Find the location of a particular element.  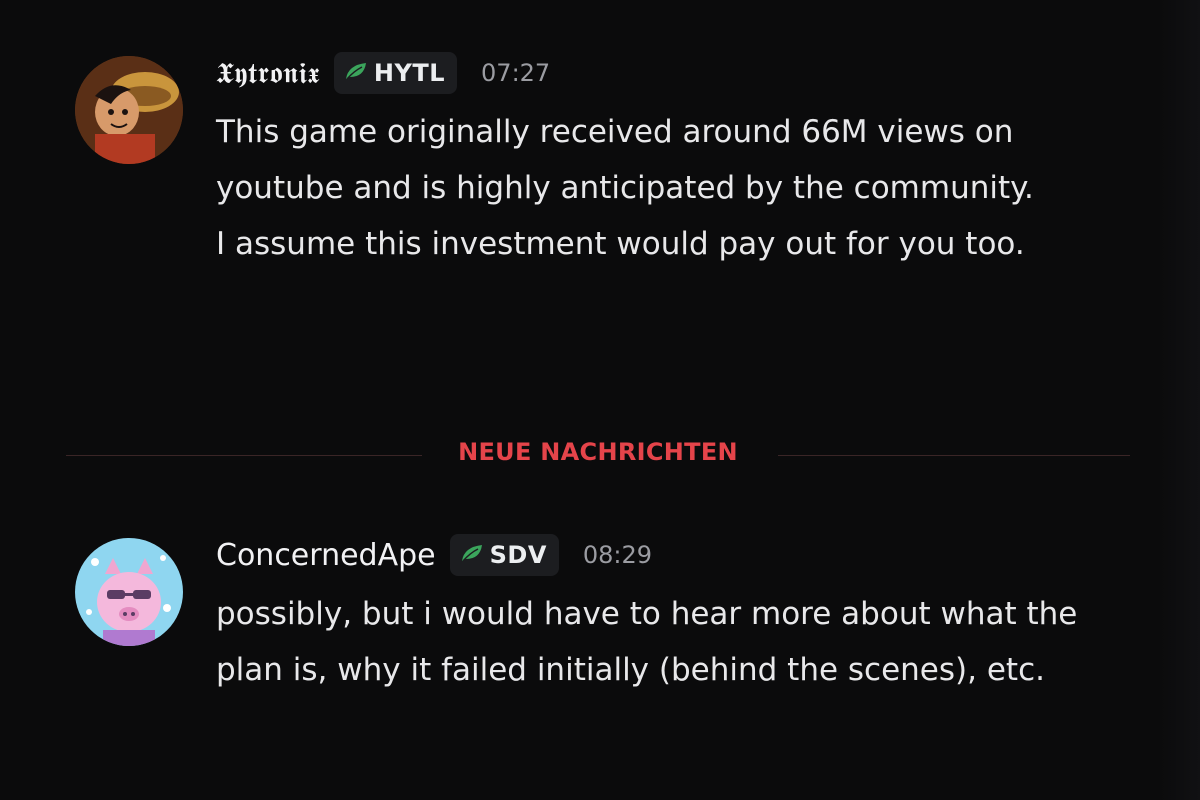

server-tag: SDV is located at coordinates (504, 555).